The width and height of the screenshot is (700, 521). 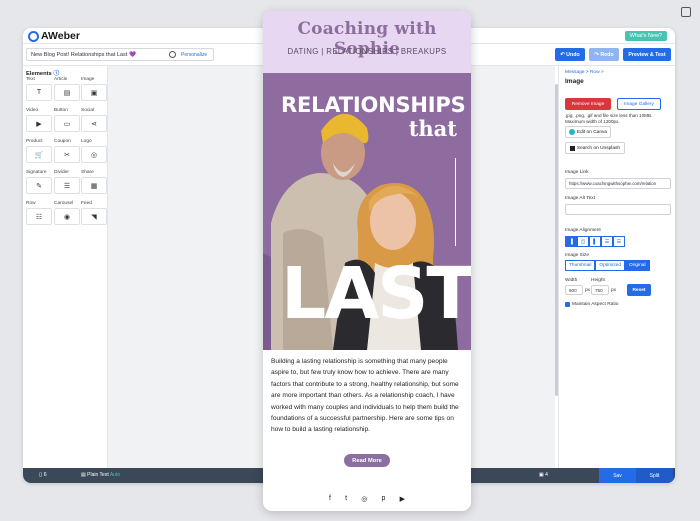 I want to click on width-unit: px, so click(x=588, y=290).